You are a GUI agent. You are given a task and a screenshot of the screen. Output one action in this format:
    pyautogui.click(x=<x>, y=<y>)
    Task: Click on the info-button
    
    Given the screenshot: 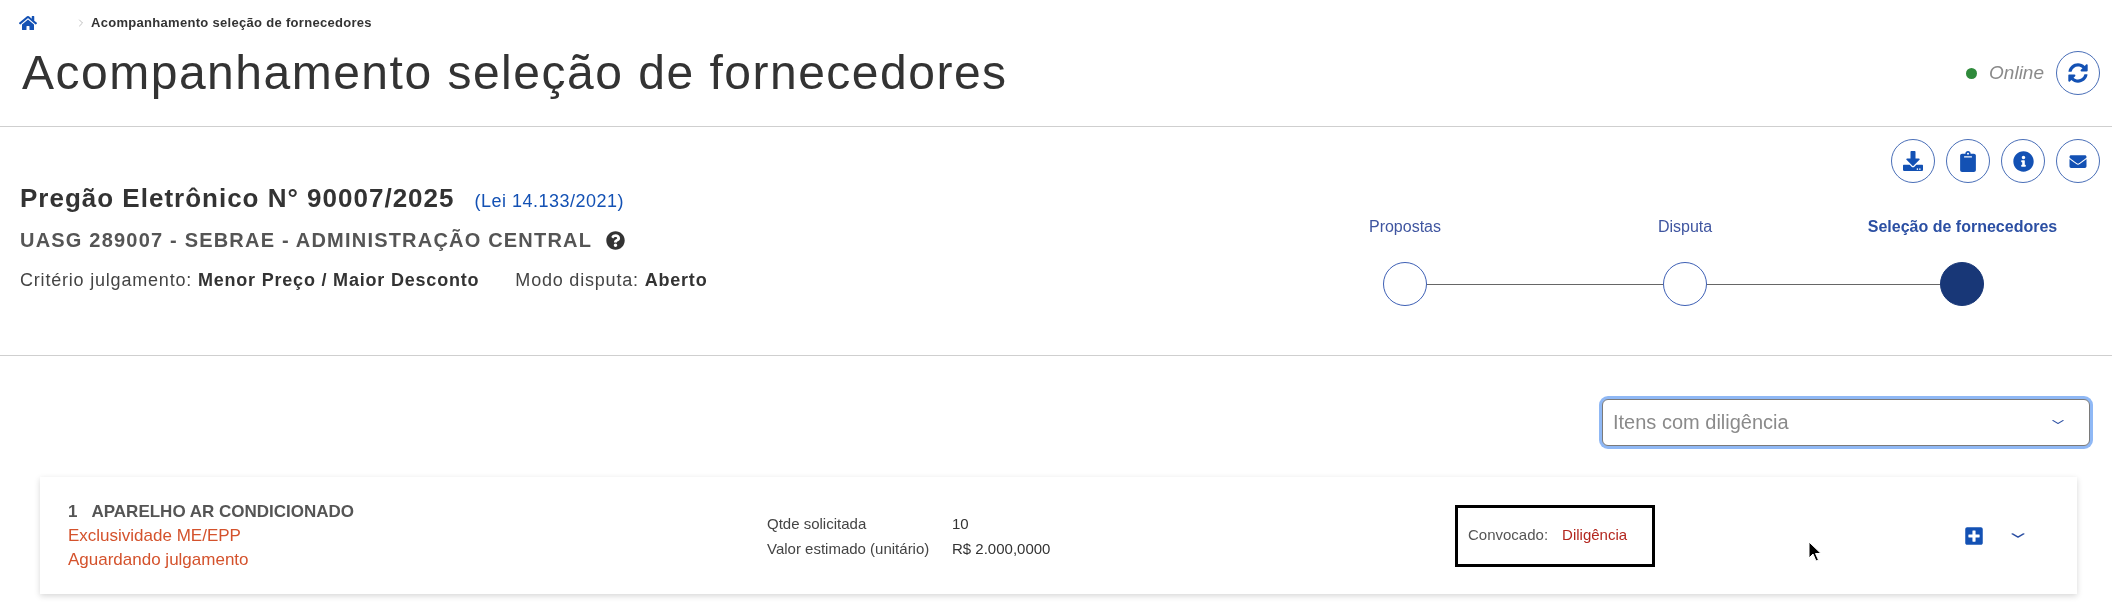 What is the action you would take?
    pyautogui.click(x=2023, y=161)
    